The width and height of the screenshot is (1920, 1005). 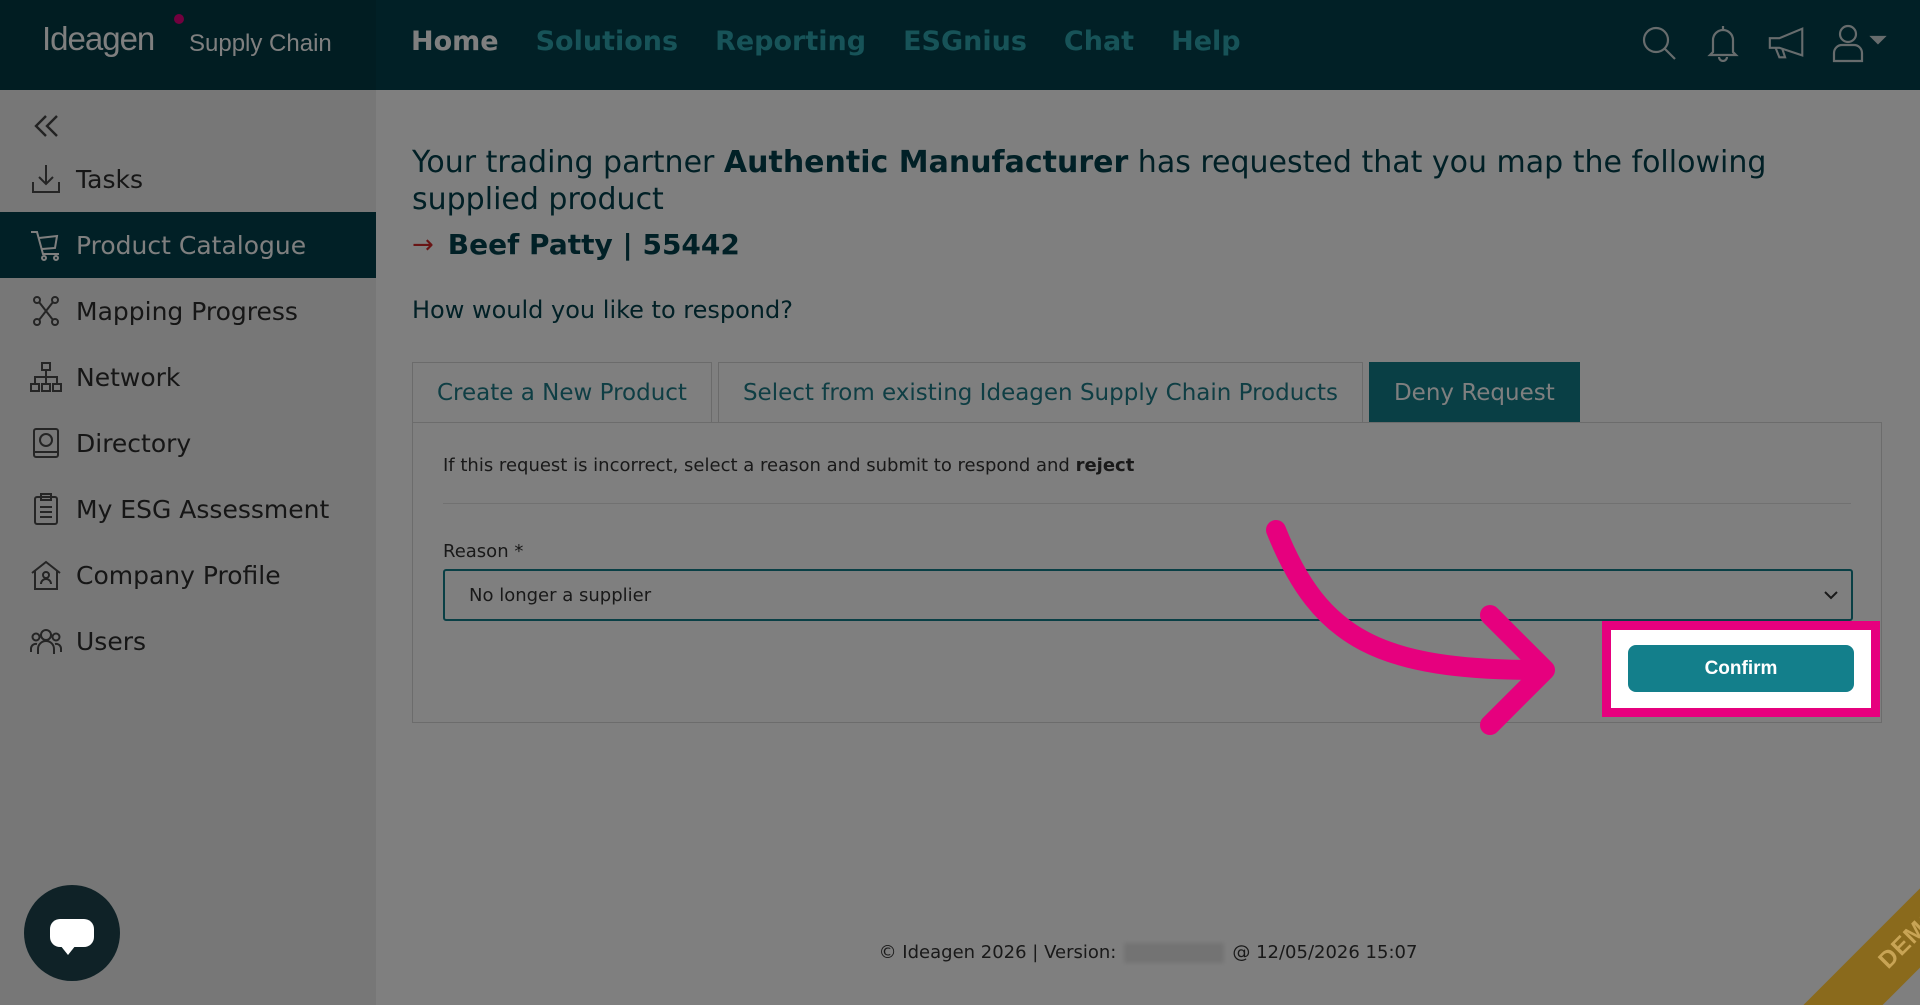 I want to click on sidebar-item-label: Mapping Progress, so click(x=187, y=311).